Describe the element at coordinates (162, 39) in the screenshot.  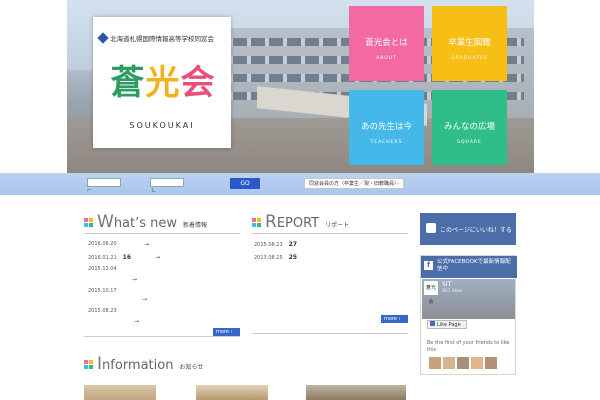
I see `org-name: 北海道札幌国際情報高等学校同窓会` at that location.